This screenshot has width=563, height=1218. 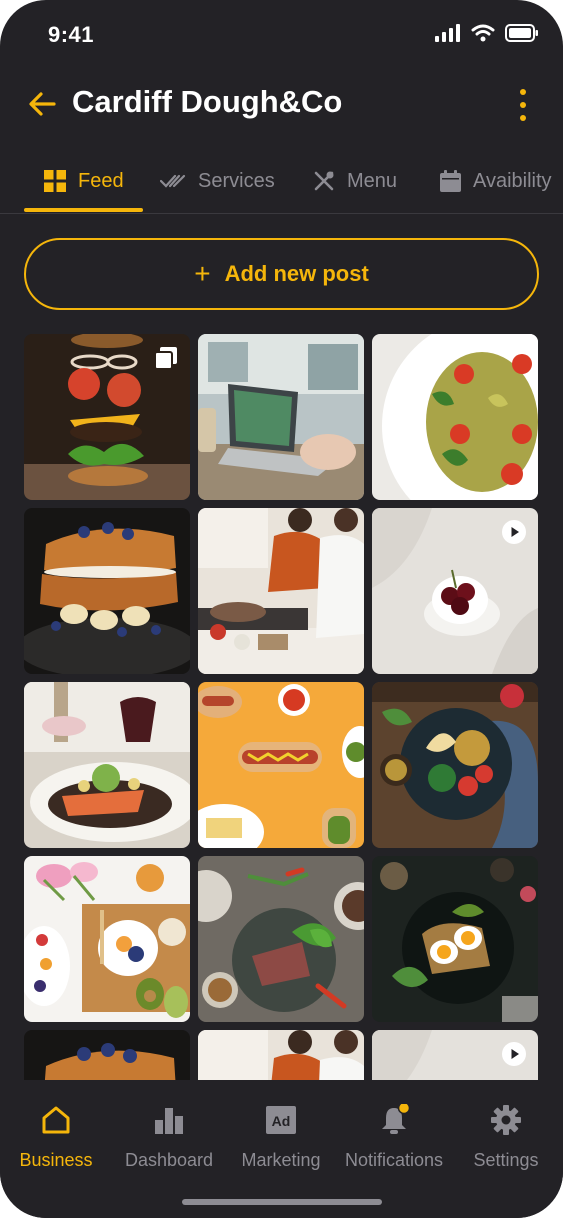 I want to click on app-header: Cardiff Dough&Co, so click(x=281, y=105).